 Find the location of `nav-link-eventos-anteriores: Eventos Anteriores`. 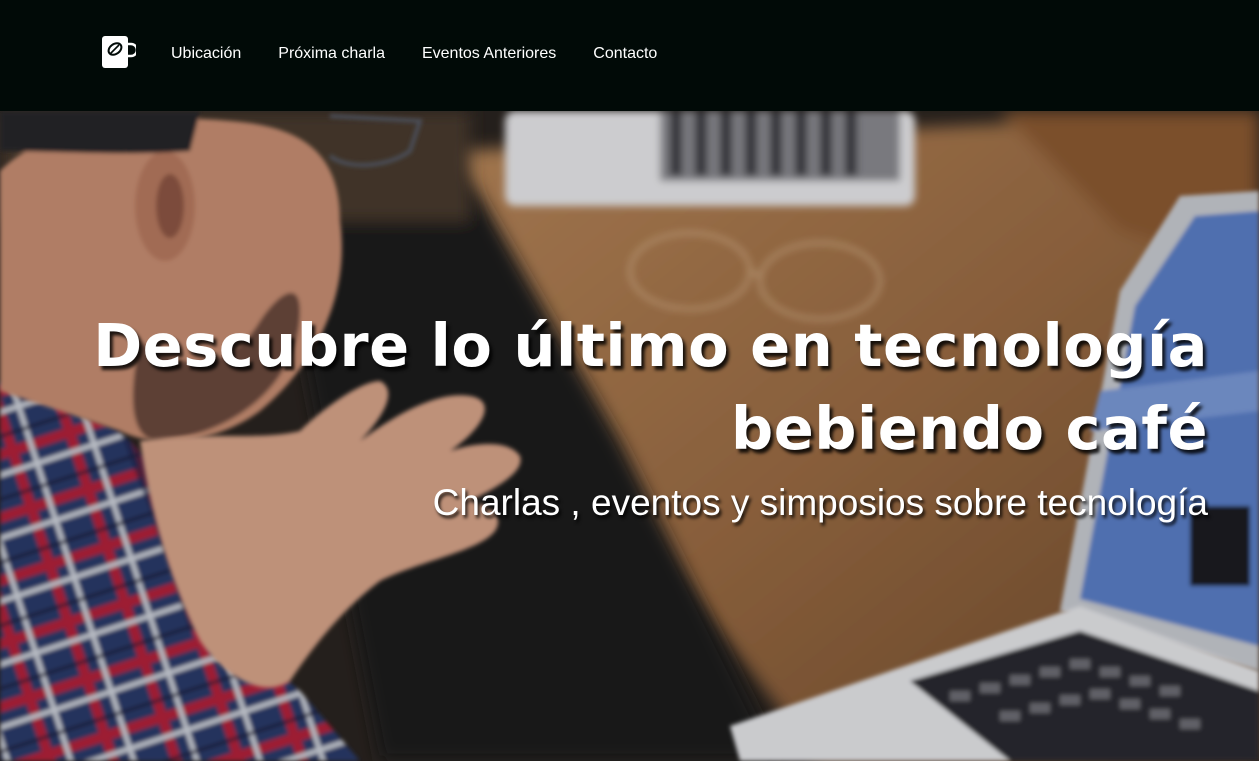

nav-link-eventos-anteriores: Eventos Anteriores is located at coordinates (489, 54).